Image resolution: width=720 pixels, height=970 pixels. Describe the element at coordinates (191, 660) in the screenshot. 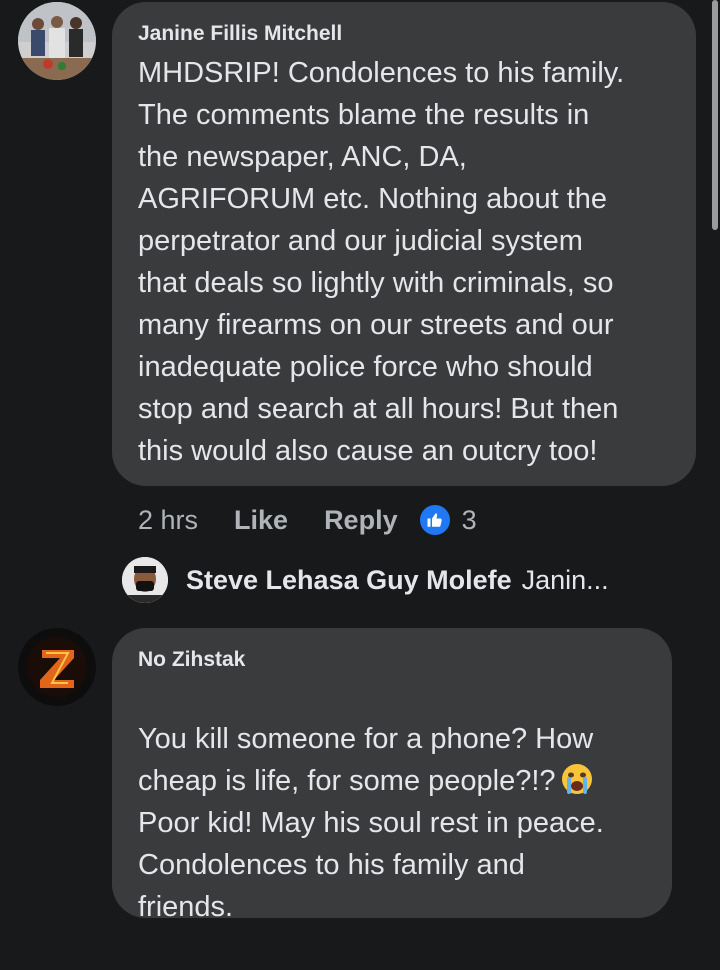

I see `comment-author: No Zihstak` at that location.